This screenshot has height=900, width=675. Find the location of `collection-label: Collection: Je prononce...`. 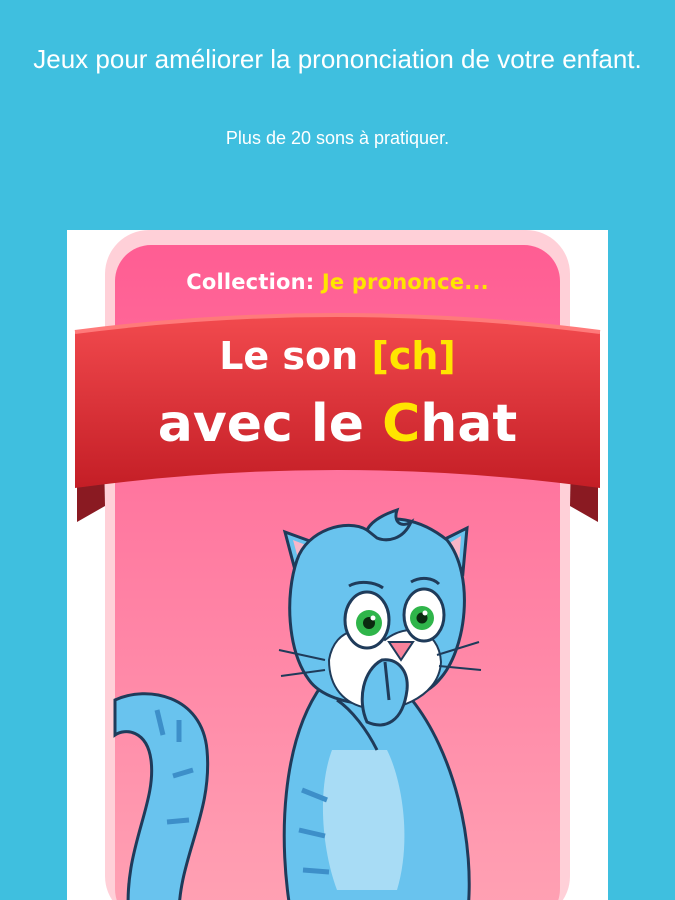

collection-label: Collection: Je prononce... is located at coordinates (337, 282).